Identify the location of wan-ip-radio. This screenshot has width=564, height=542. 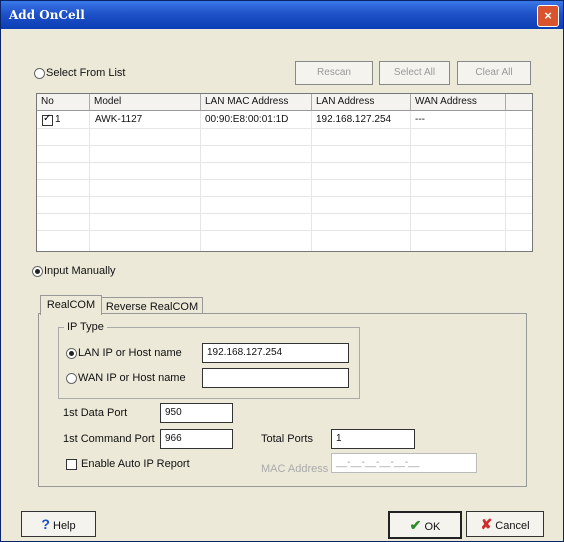
(71, 378).